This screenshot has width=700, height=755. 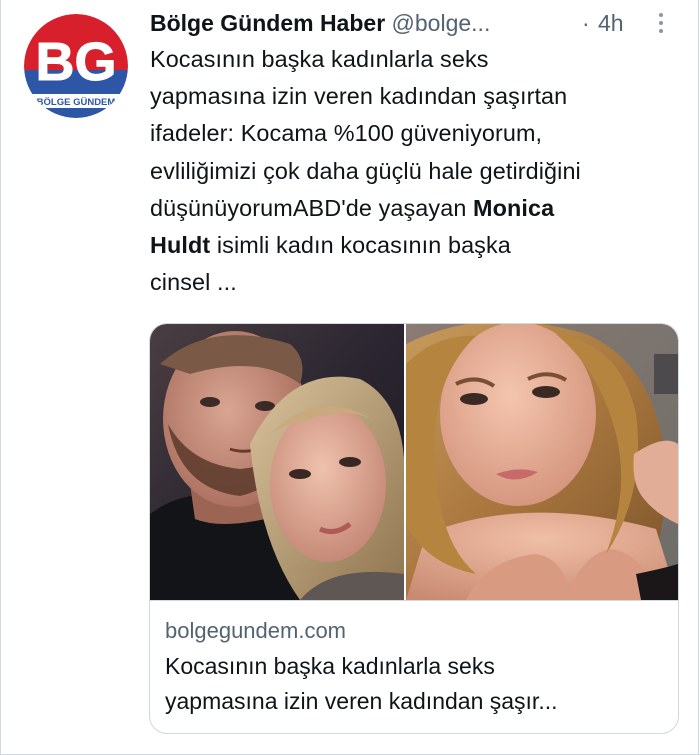 I want to click on author-name: Bölge Gündem Haber, so click(x=267, y=23).